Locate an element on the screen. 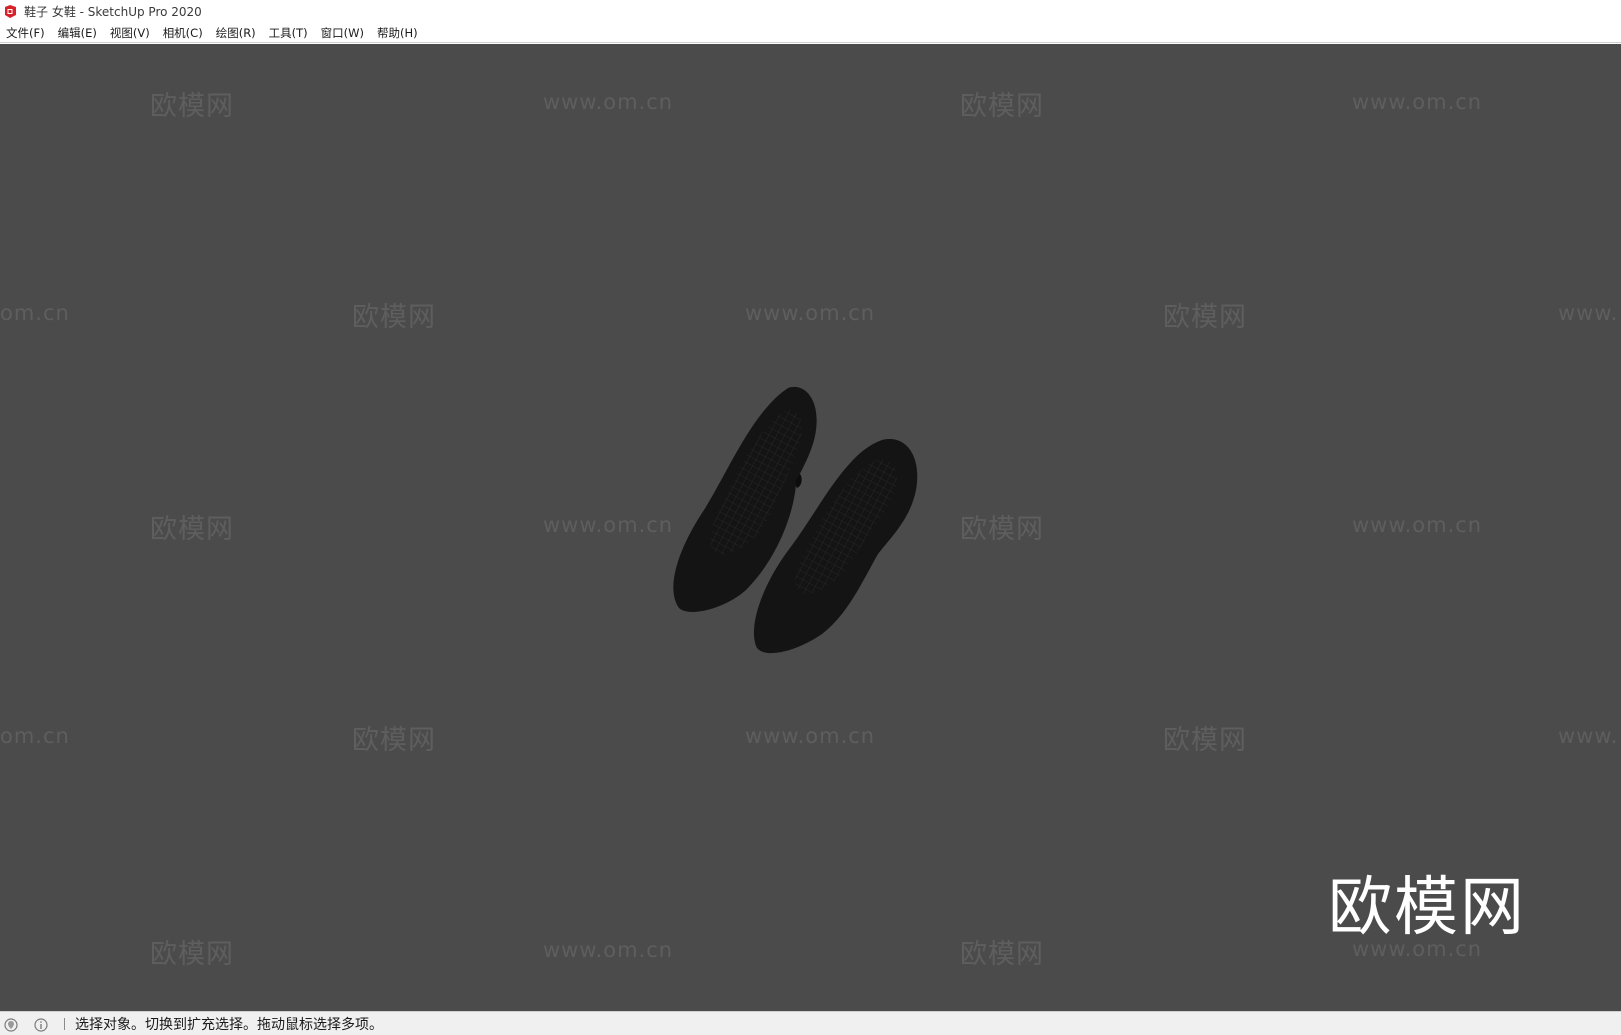  menu-file: 文件(F) is located at coordinates (25, 33).